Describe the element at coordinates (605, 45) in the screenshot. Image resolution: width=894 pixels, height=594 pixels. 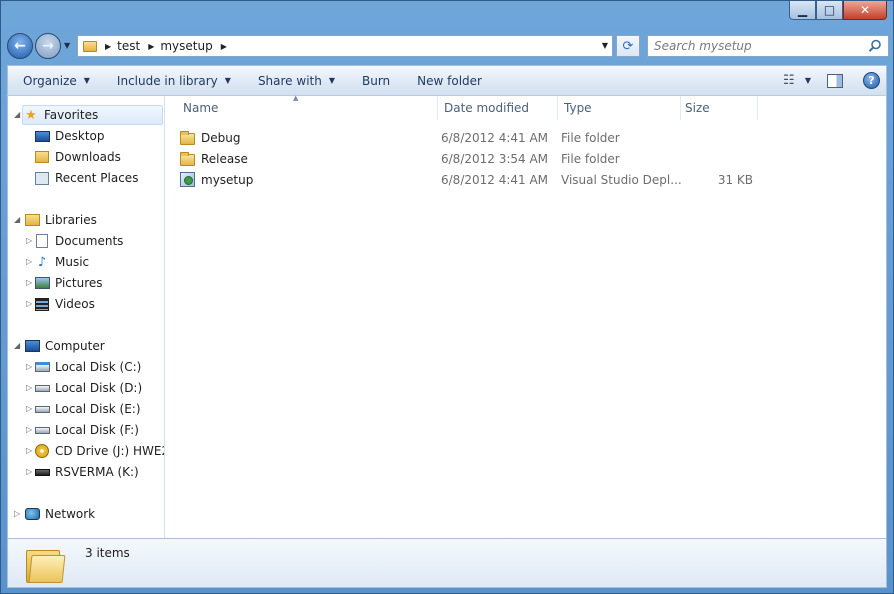
I see `address-dropdown-icon: ▼` at that location.